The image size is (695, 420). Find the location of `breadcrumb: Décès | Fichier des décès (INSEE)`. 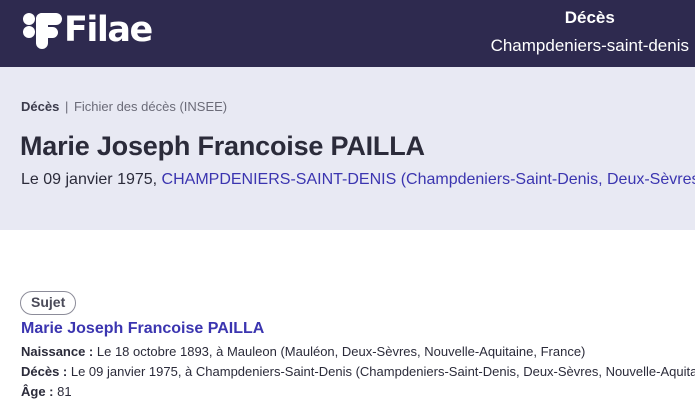

breadcrumb: Décès | Fichier des décès (INSEE) is located at coordinates (124, 106).